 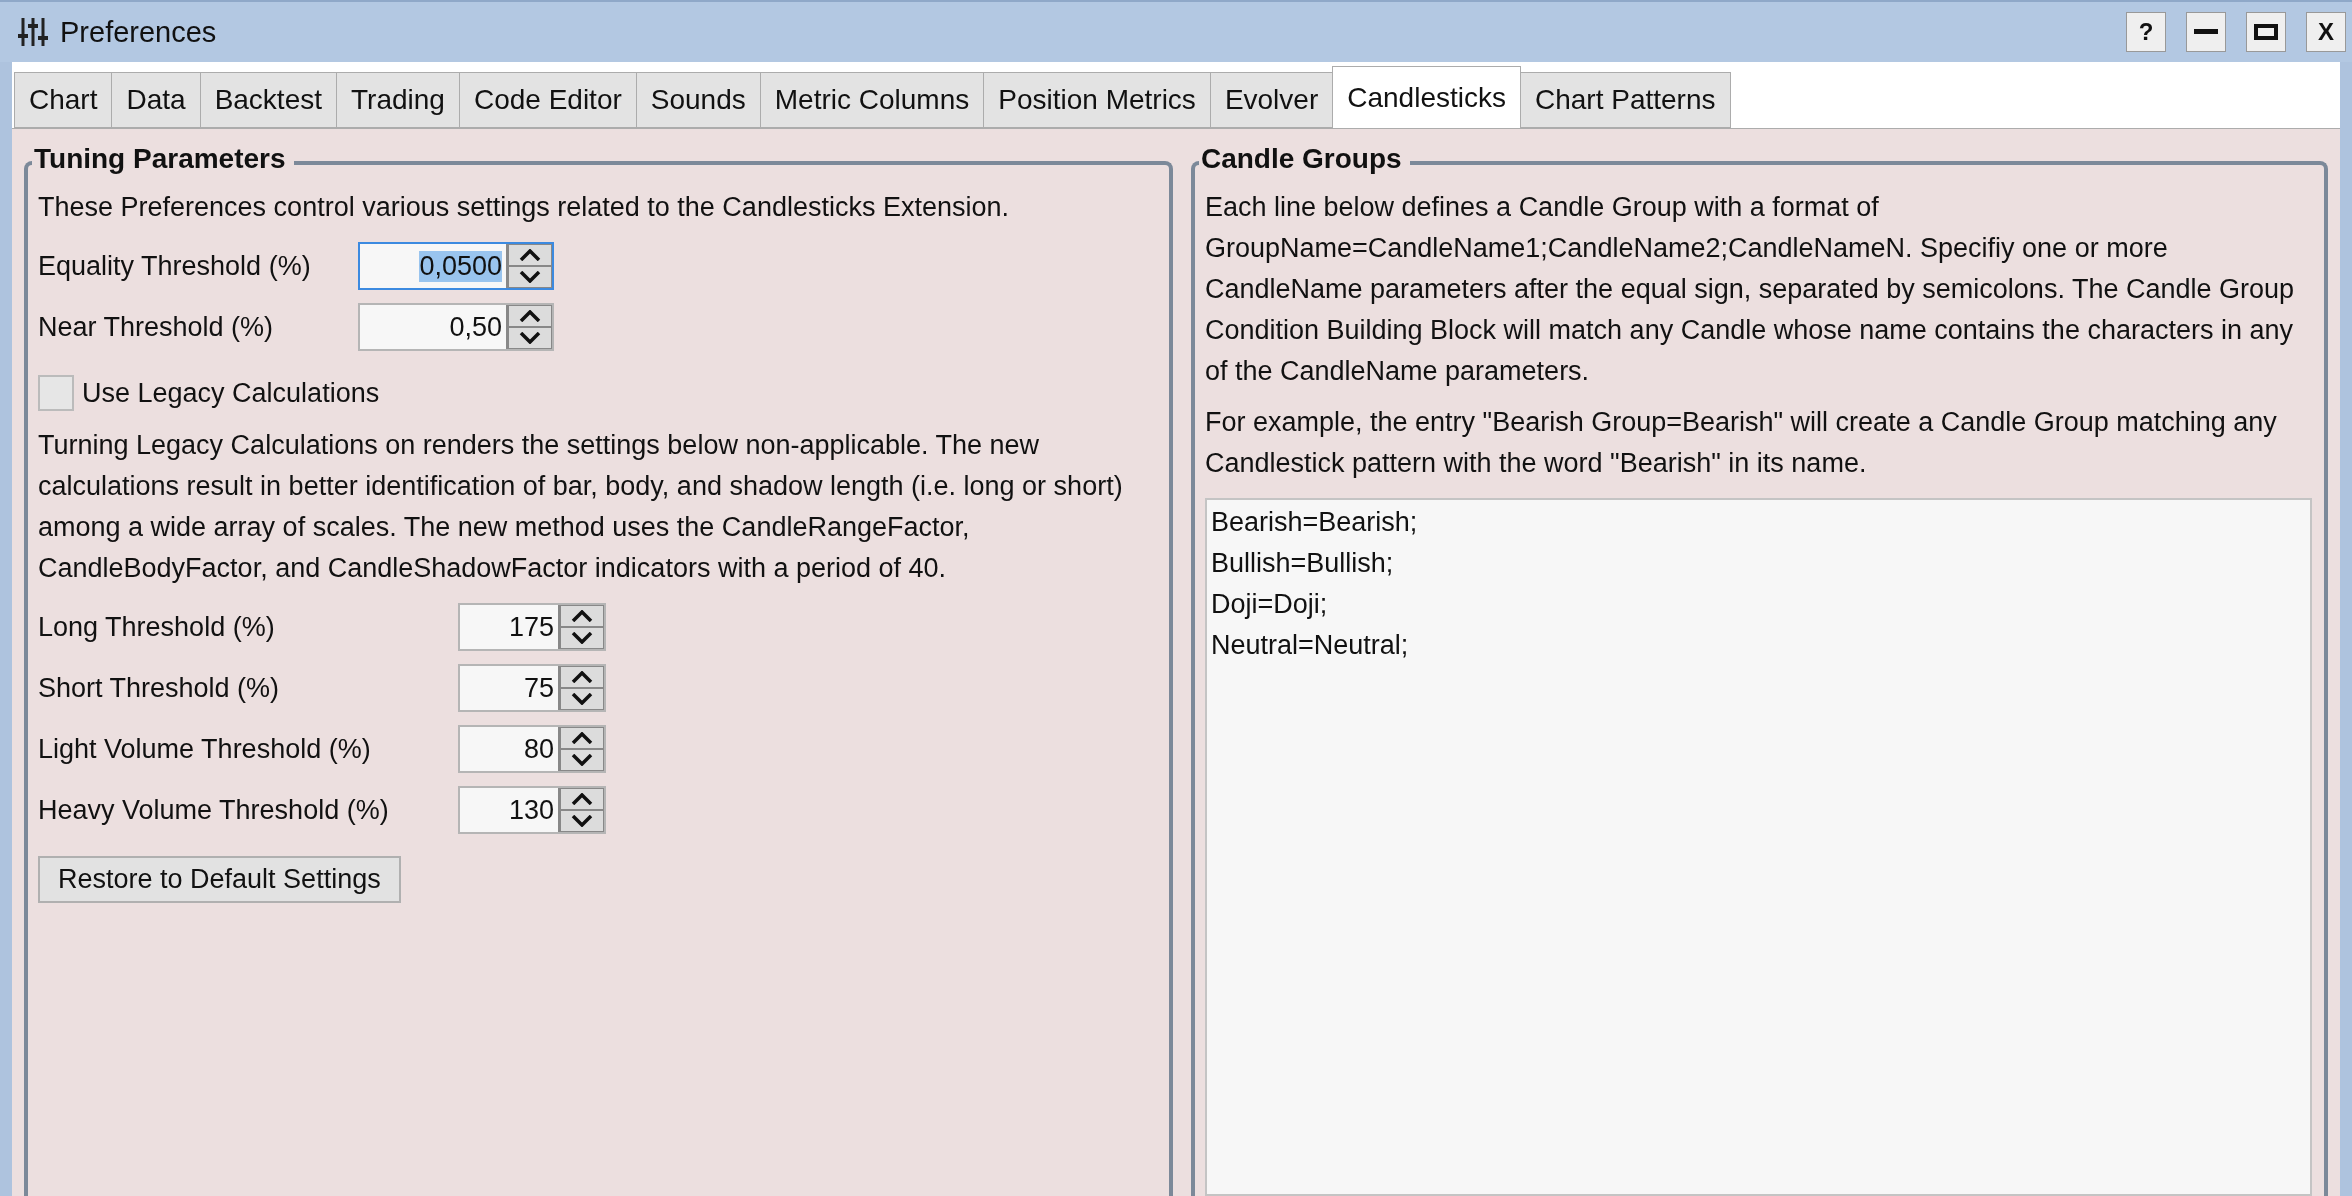 What do you see at coordinates (1750, 289) in the screenshot?
I see `description-text: Each line below defines a Candle Group with a format of GroupName=CandleName1;CandleName2;CandleNameN. Specifiy one or more CandleName parameters after the equal sign, separated by semicolons. The Candle Group Condition Building Block will match any Candle whose name contains the characters in any of the CandleName parameters.` at bounding box center [1750, 289].